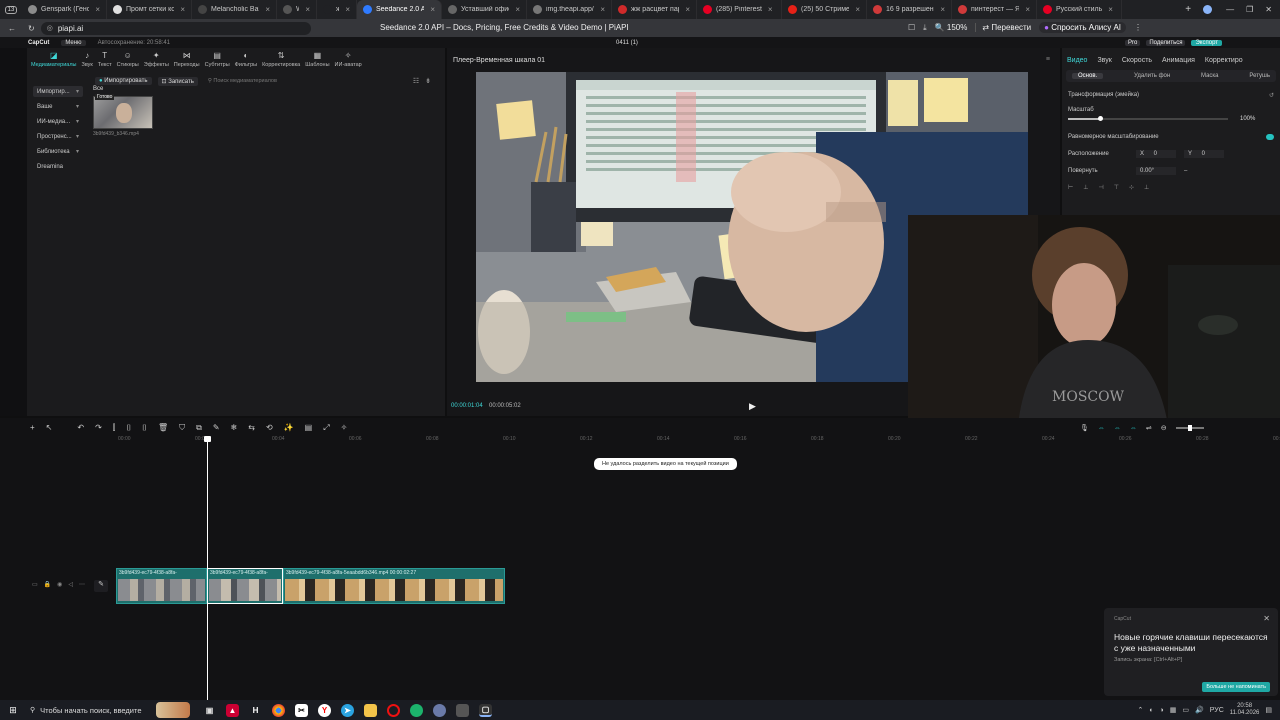 The width and height of the screenshot is (1280, 720). Describe the element at coordinates (1100, 118) in the screenshot. I see `scale-slider-thumb` at that location.